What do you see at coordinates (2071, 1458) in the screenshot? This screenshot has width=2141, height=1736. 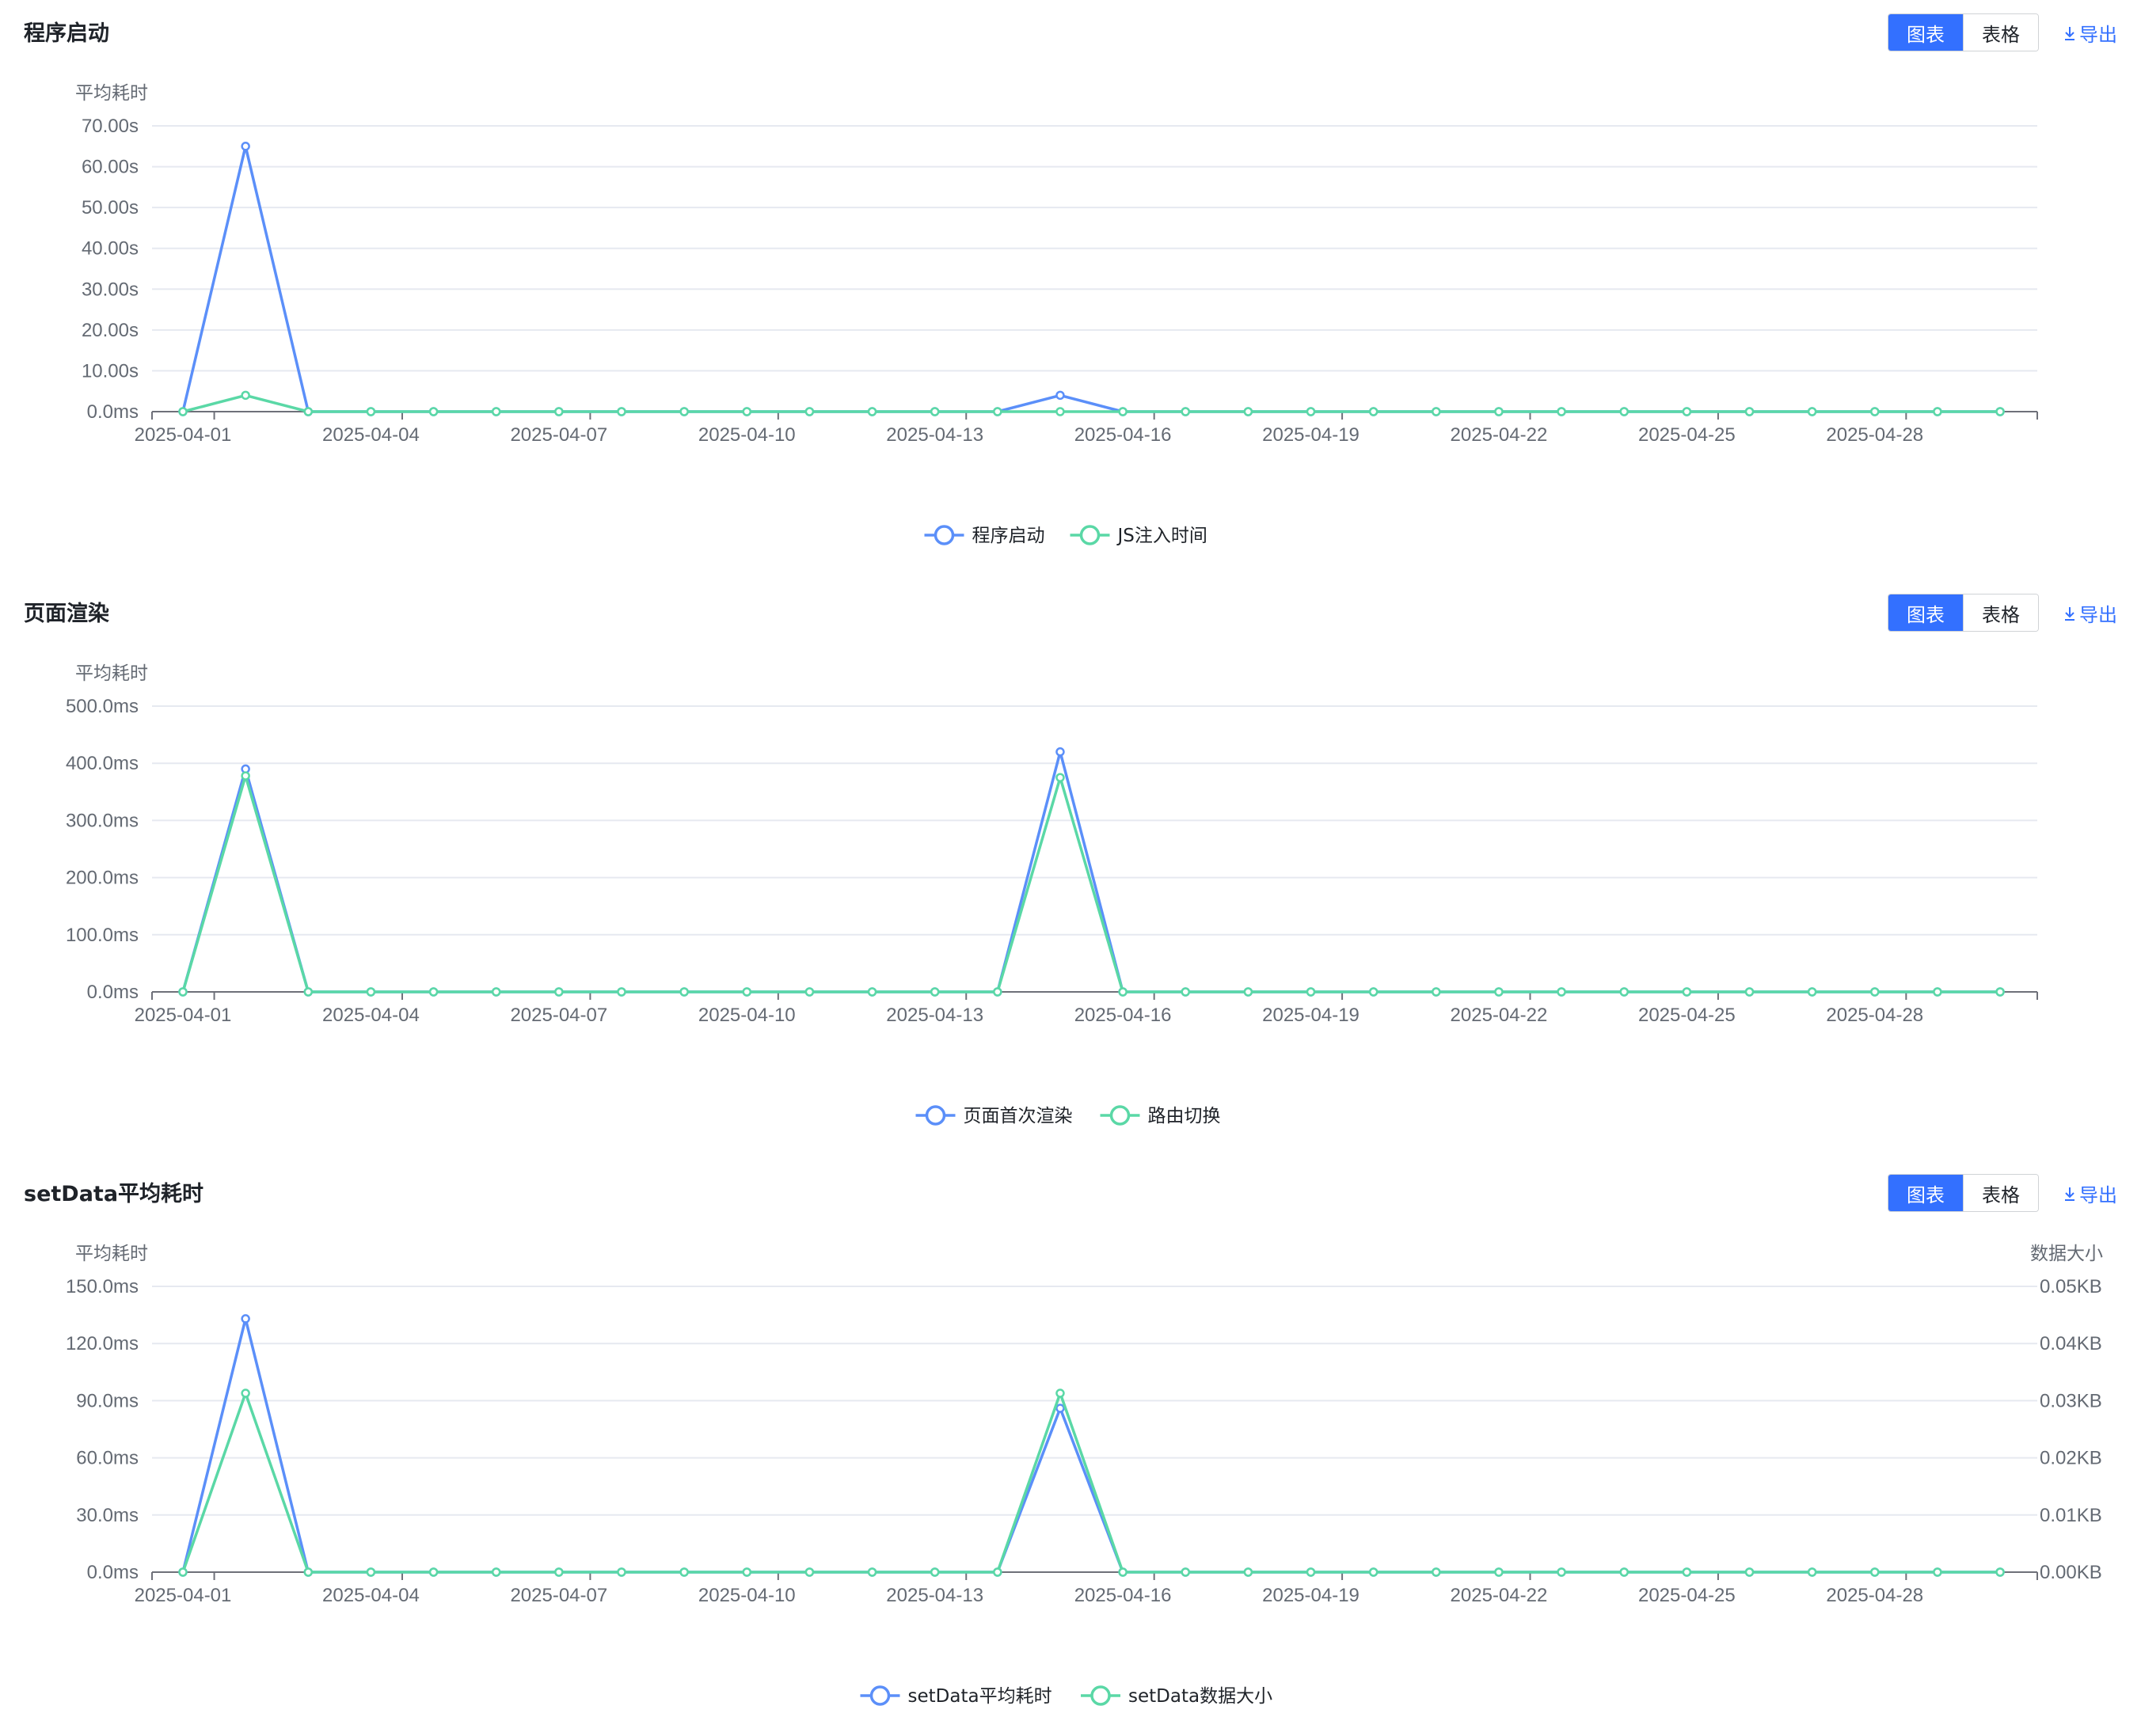 I see `y2-tick-label: 0.02KB` at bounding box center [2071, 1458].